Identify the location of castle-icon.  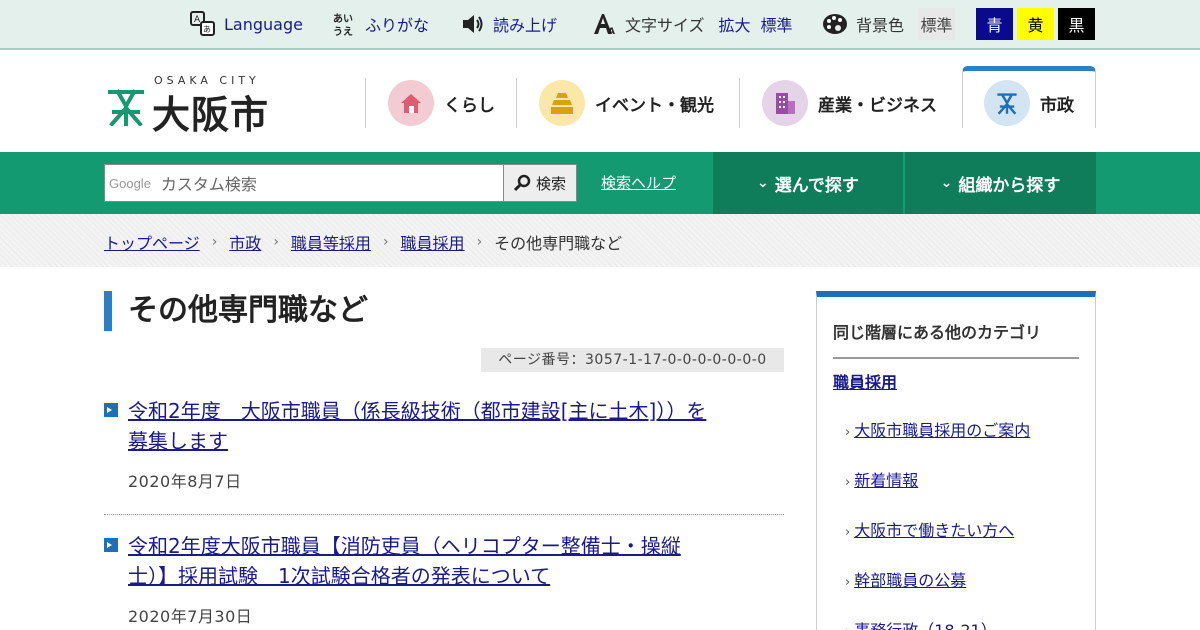
(562, 103).